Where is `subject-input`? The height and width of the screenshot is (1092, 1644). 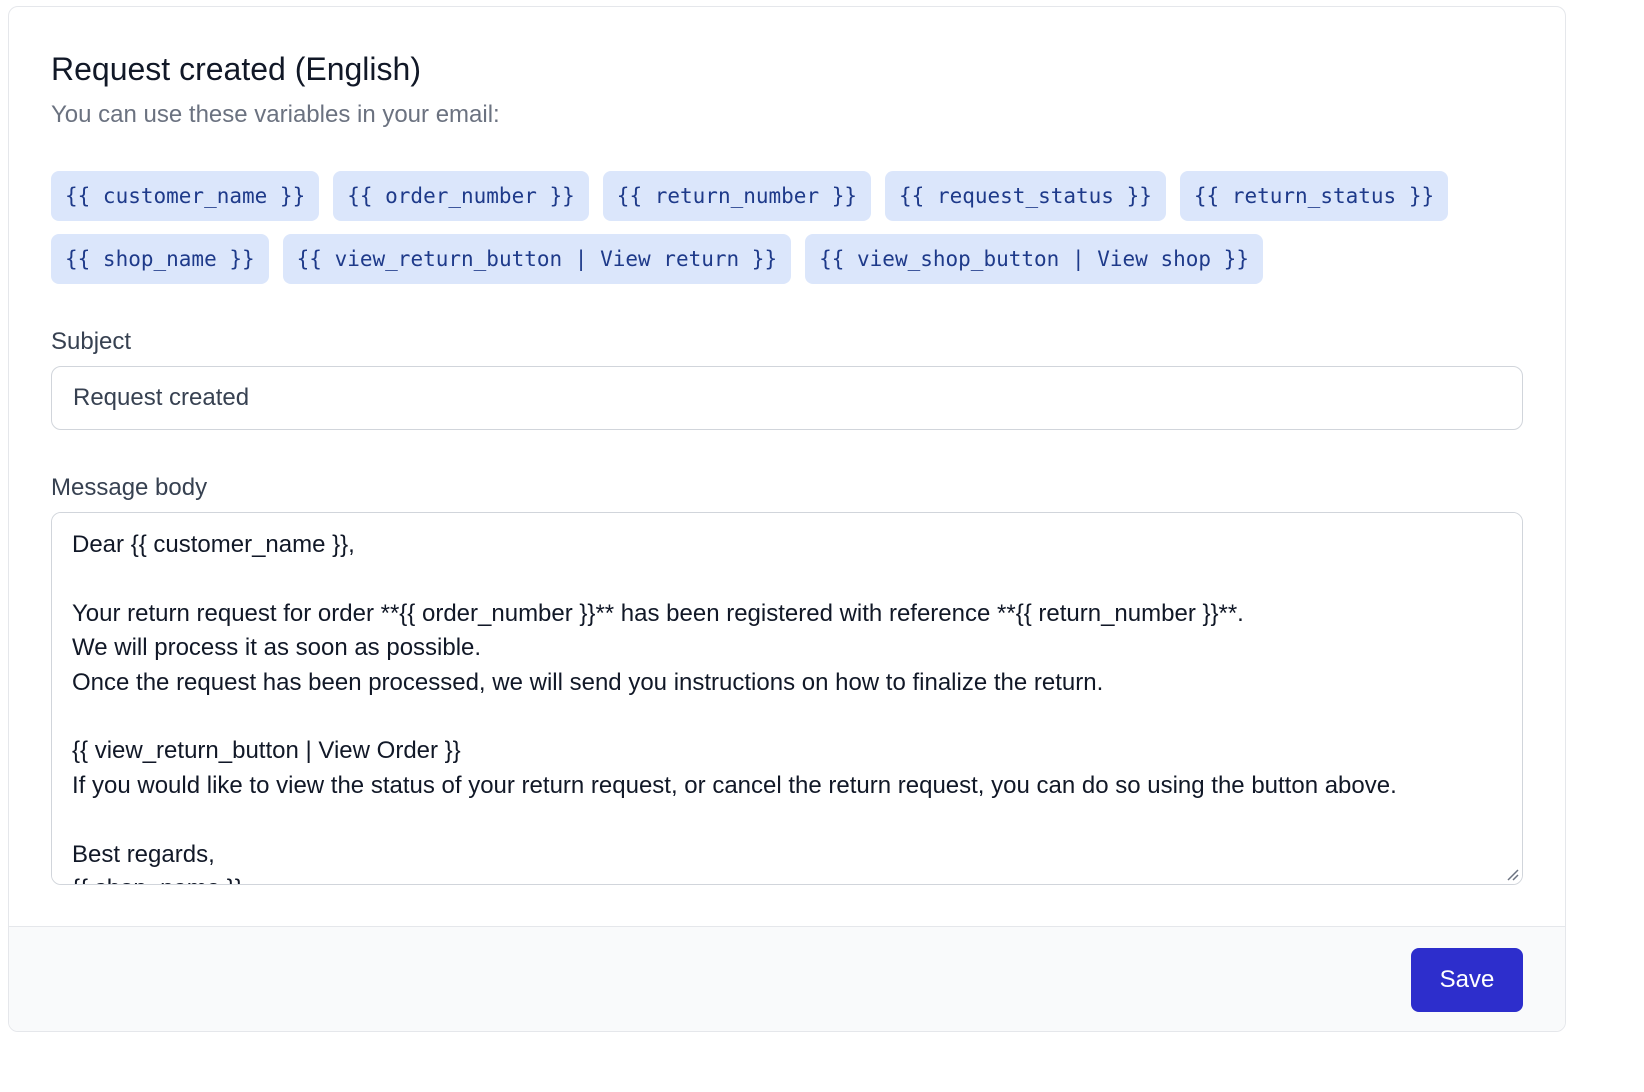
subject-input is located at coordinates (787, 398).